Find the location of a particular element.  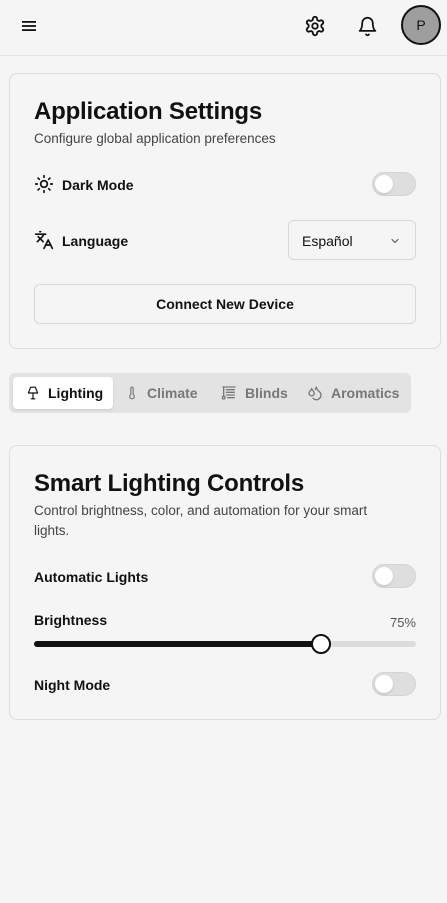

avatar-initial: P is located at coordinates (421, 25).